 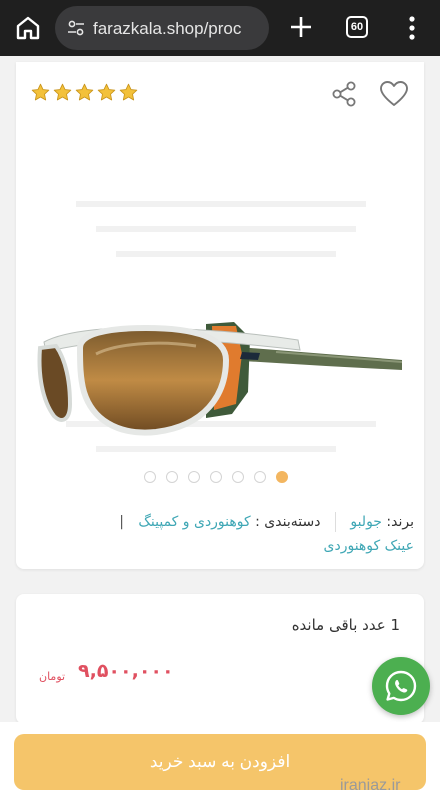 I want to click on category-link-2: عینک کوهنوردی, so click(x=369, y=546).